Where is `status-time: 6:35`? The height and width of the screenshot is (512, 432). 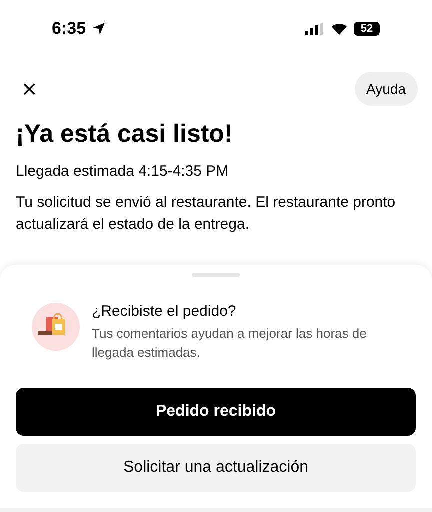 status-time: 6:35 is located at coordinates (69, 28).